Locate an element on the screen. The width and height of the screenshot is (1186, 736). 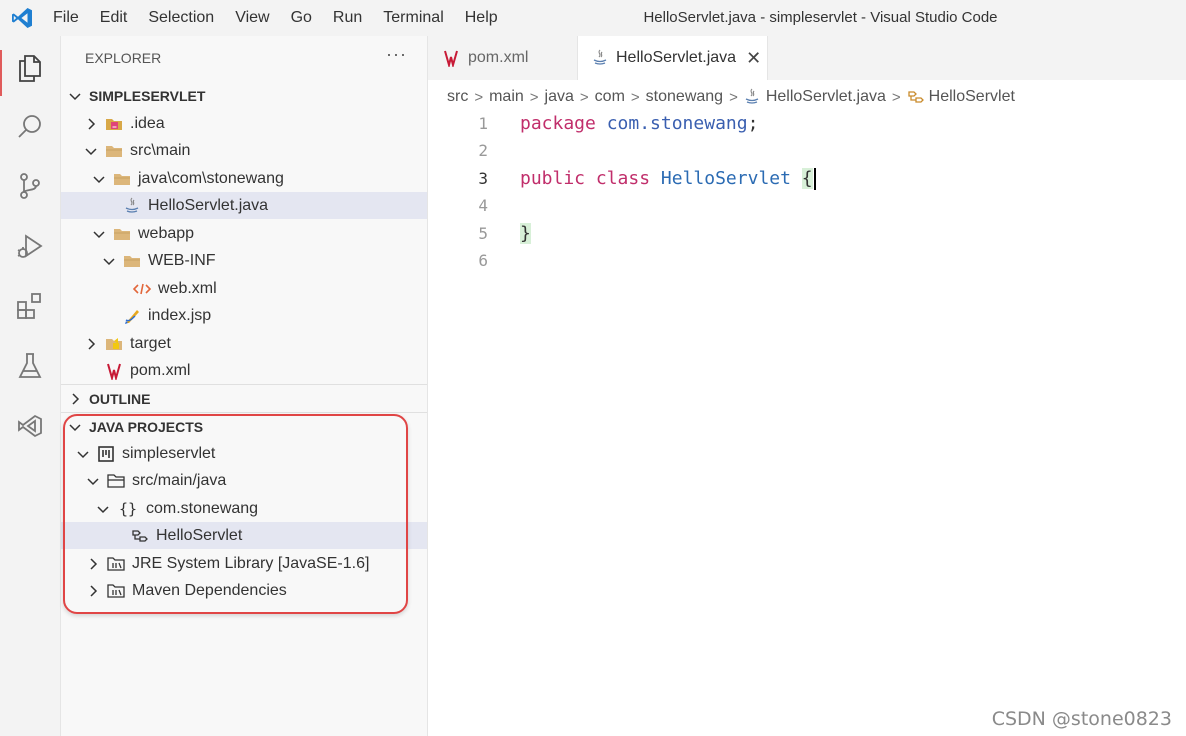
active-indicator is located at coordinates (1, 73).